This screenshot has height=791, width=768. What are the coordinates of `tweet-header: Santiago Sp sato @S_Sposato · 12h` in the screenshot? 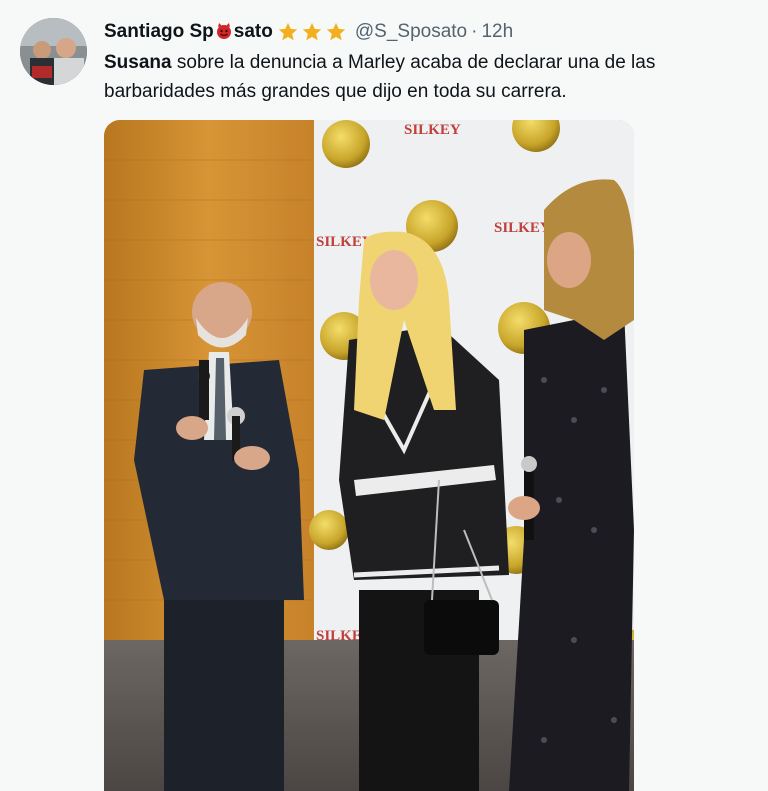 It's located at (308, 32).